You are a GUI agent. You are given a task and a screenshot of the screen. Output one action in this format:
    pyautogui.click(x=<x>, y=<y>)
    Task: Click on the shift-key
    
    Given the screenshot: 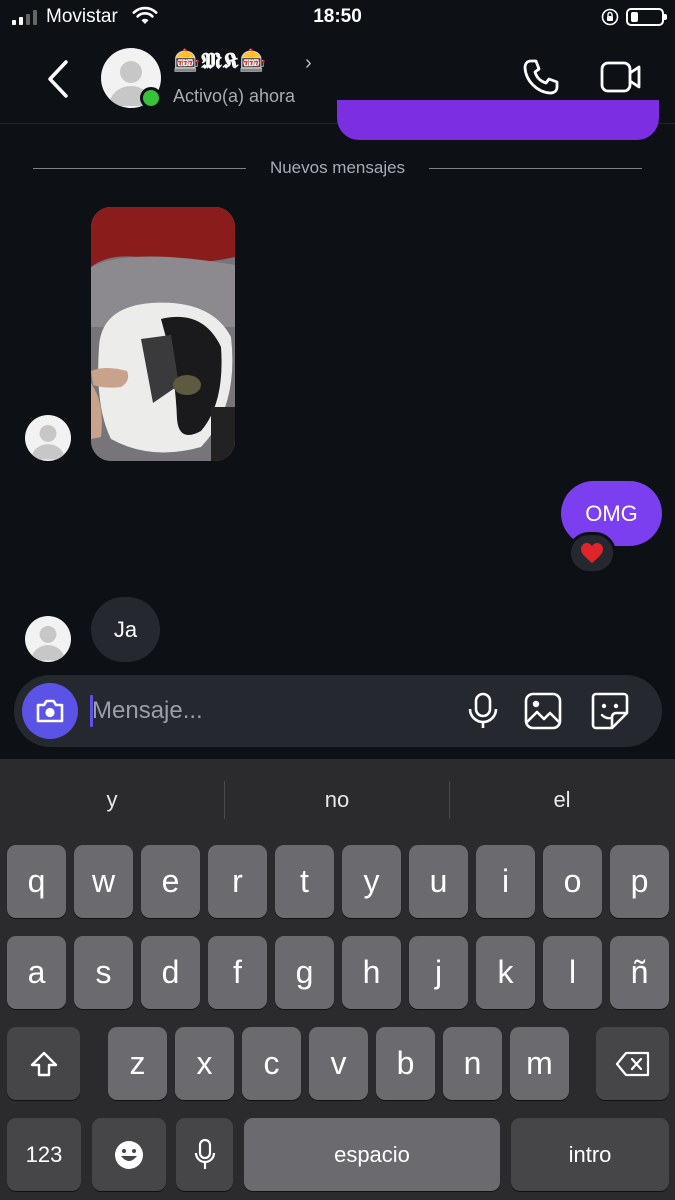 What is the action you would take?
    pyautogui.click(x=43, y=1063)
    